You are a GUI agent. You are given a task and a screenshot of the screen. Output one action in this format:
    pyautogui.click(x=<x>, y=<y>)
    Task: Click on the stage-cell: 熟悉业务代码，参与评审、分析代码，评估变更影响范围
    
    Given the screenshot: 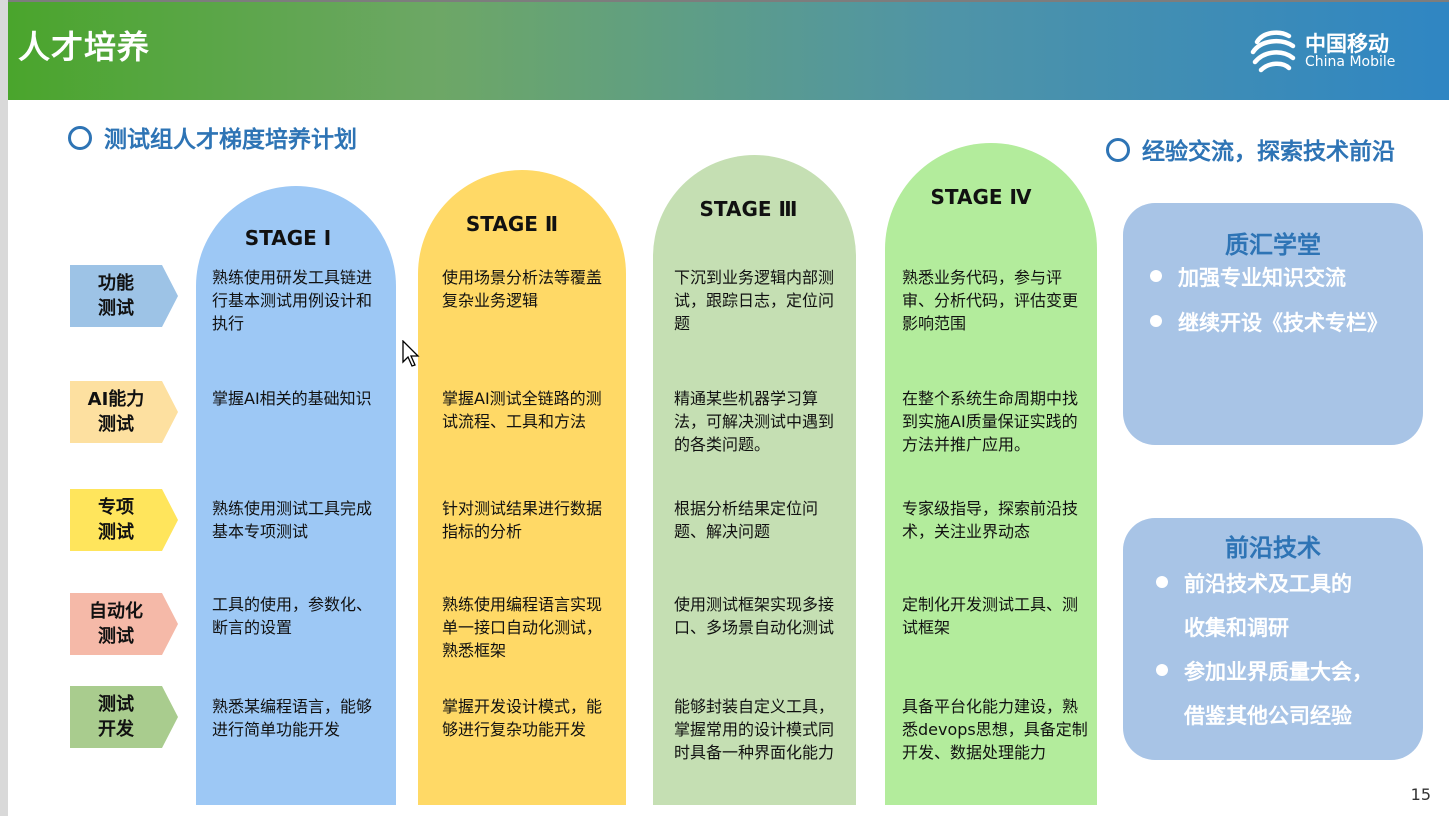 What is the action you would take?
    pyautogui.click(x=990, y=300)
    